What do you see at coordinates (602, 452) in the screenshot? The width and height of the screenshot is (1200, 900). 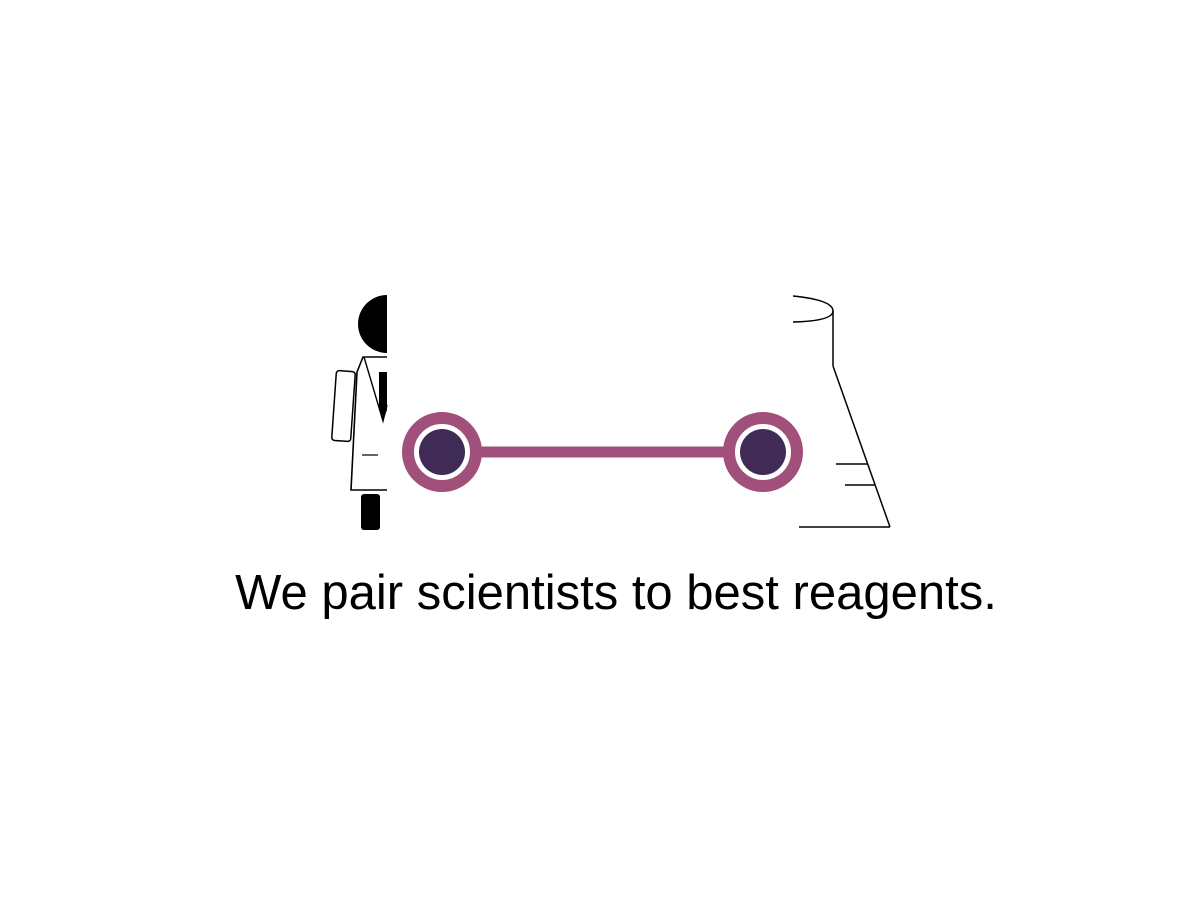 I see `pairing-link-icon` at bounding box center [602, 452].